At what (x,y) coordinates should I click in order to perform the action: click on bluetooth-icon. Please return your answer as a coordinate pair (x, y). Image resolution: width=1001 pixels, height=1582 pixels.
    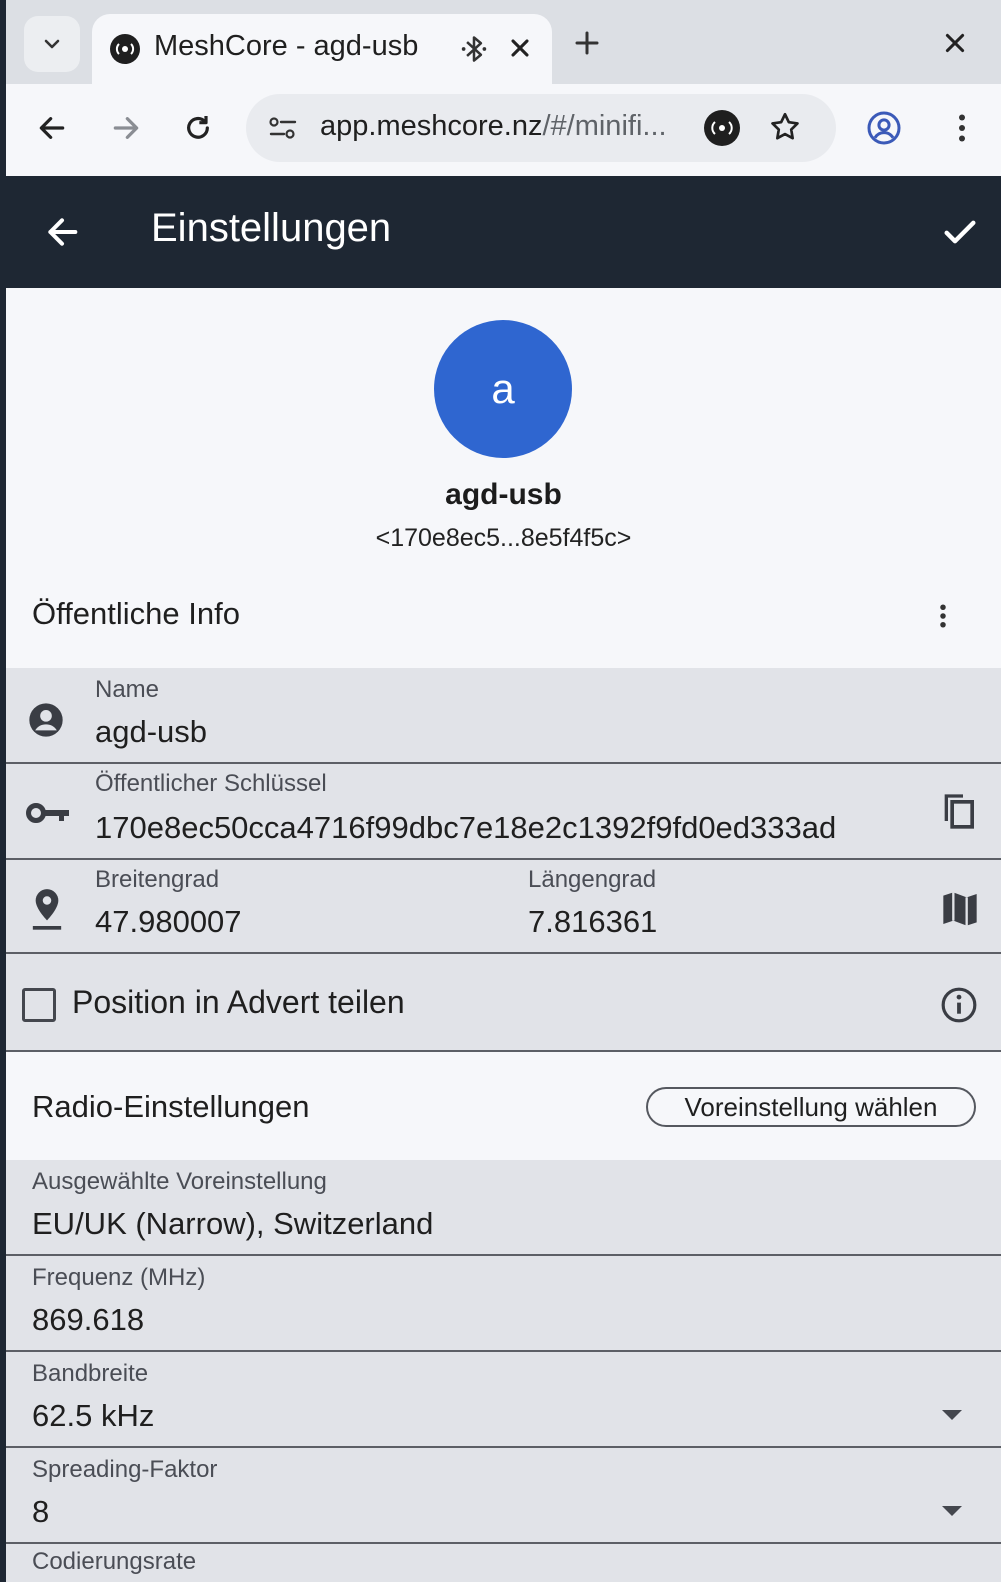
    Looking at the image, I should click on (474, 49).